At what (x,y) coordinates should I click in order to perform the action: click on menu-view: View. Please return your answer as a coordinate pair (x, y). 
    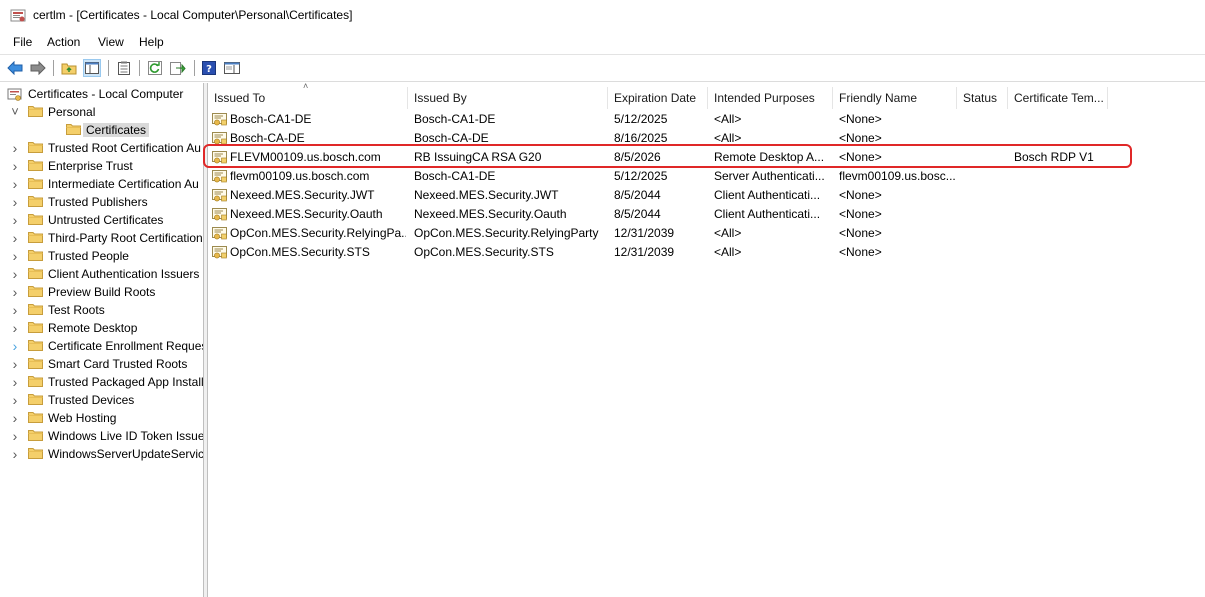
    Looking at the image, I should click on (111, 42).